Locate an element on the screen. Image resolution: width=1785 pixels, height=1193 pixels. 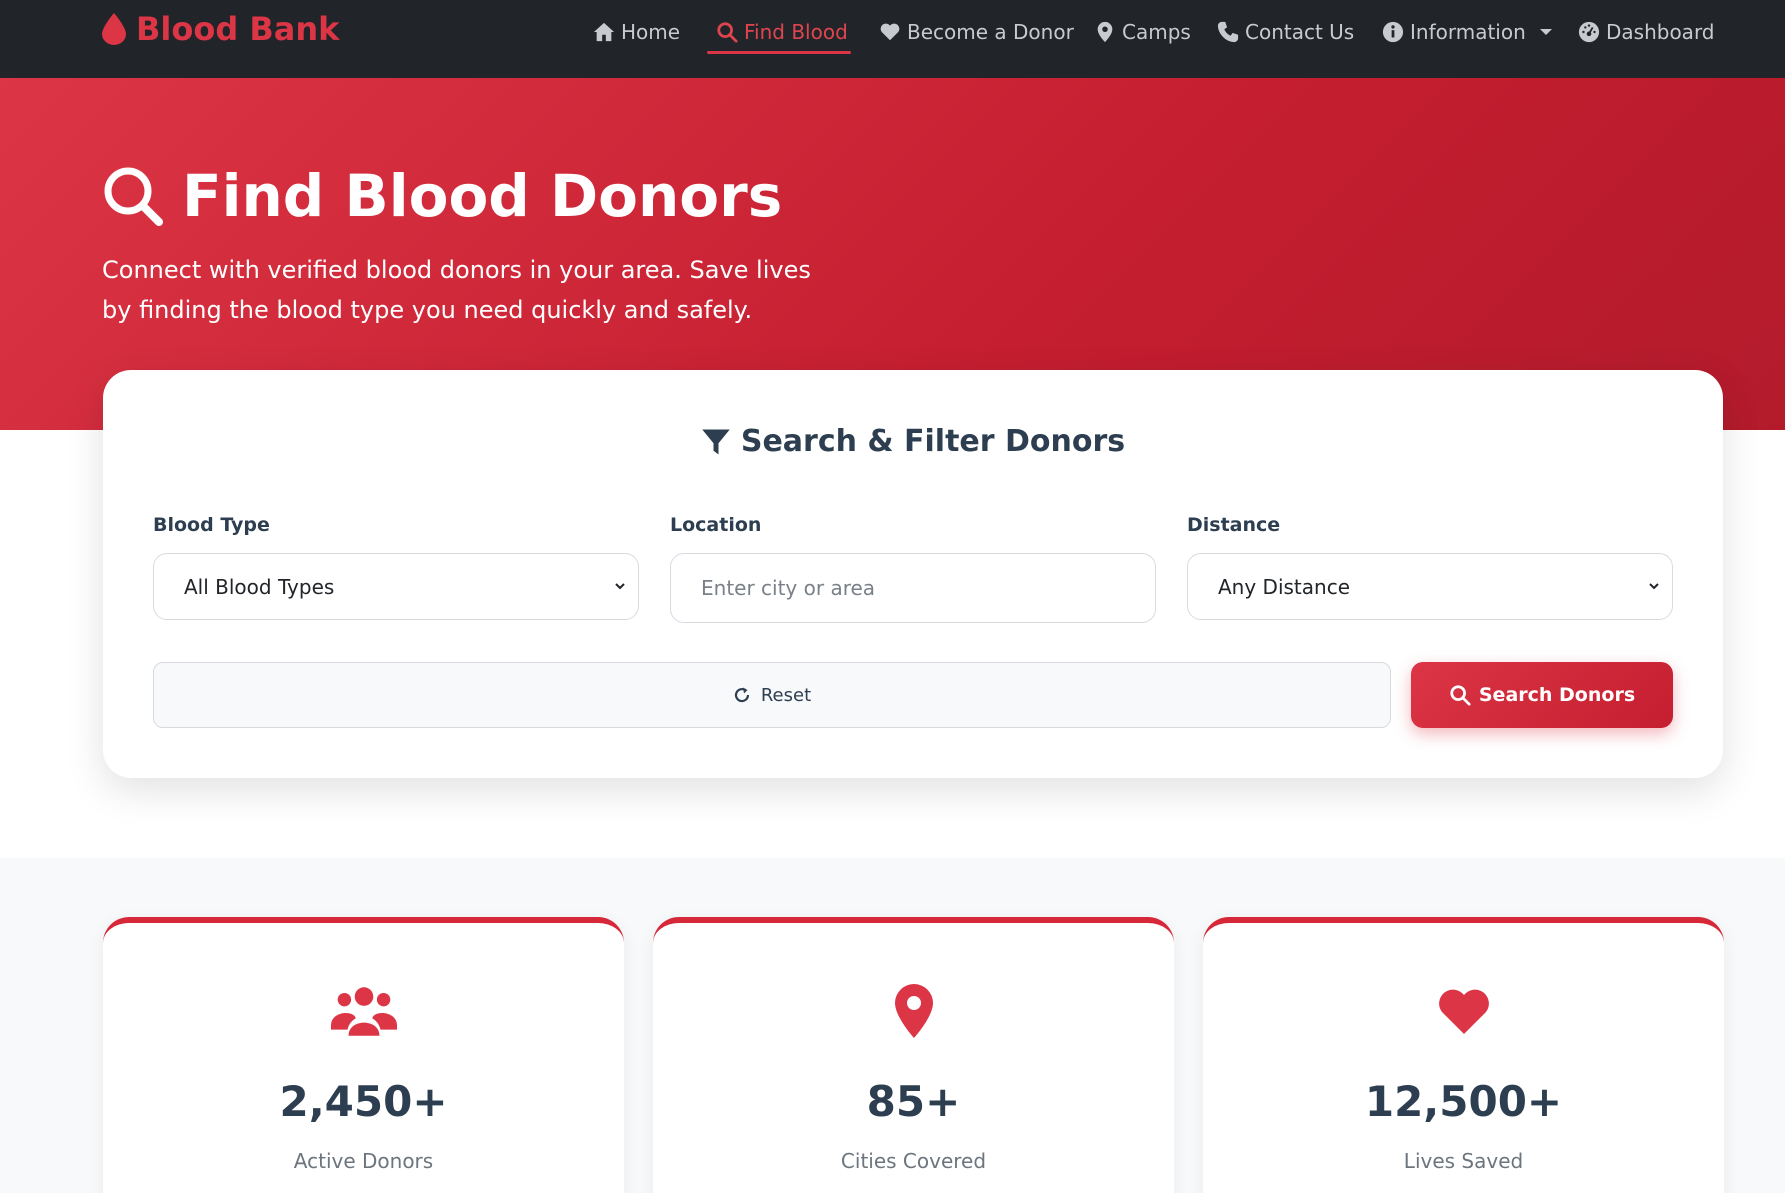
nav-information: Information is located at coordinates (1467, 32).